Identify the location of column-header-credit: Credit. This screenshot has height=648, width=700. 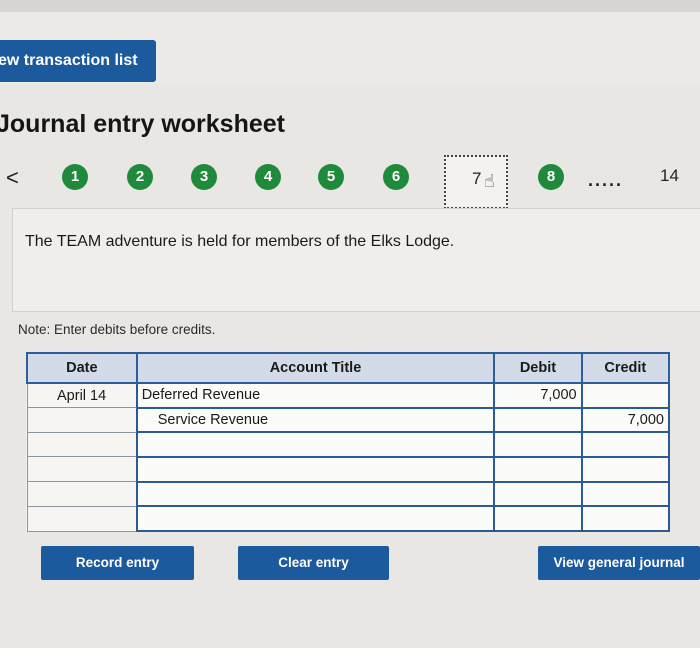
(625, 368).